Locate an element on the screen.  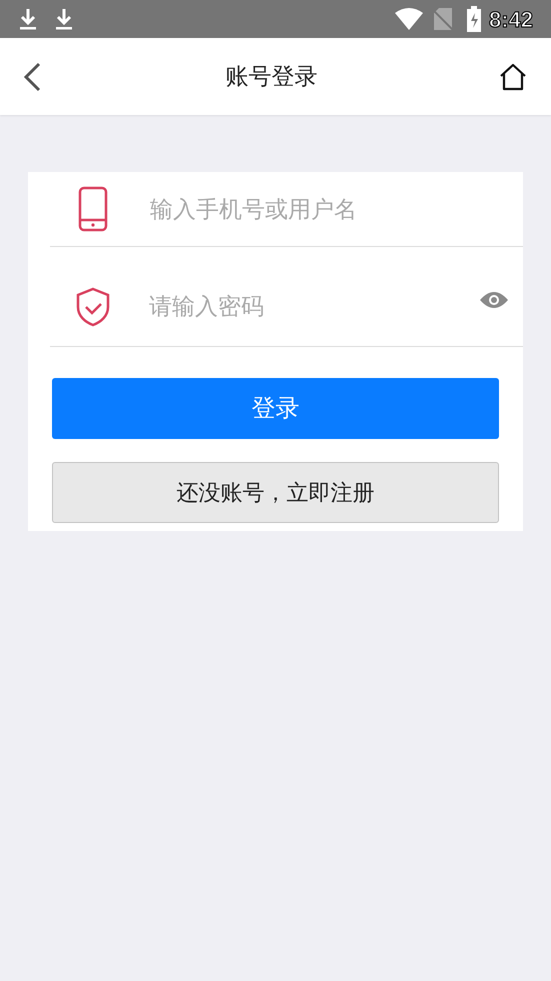
login-button: 登录 is located at coordinates (275, 408).